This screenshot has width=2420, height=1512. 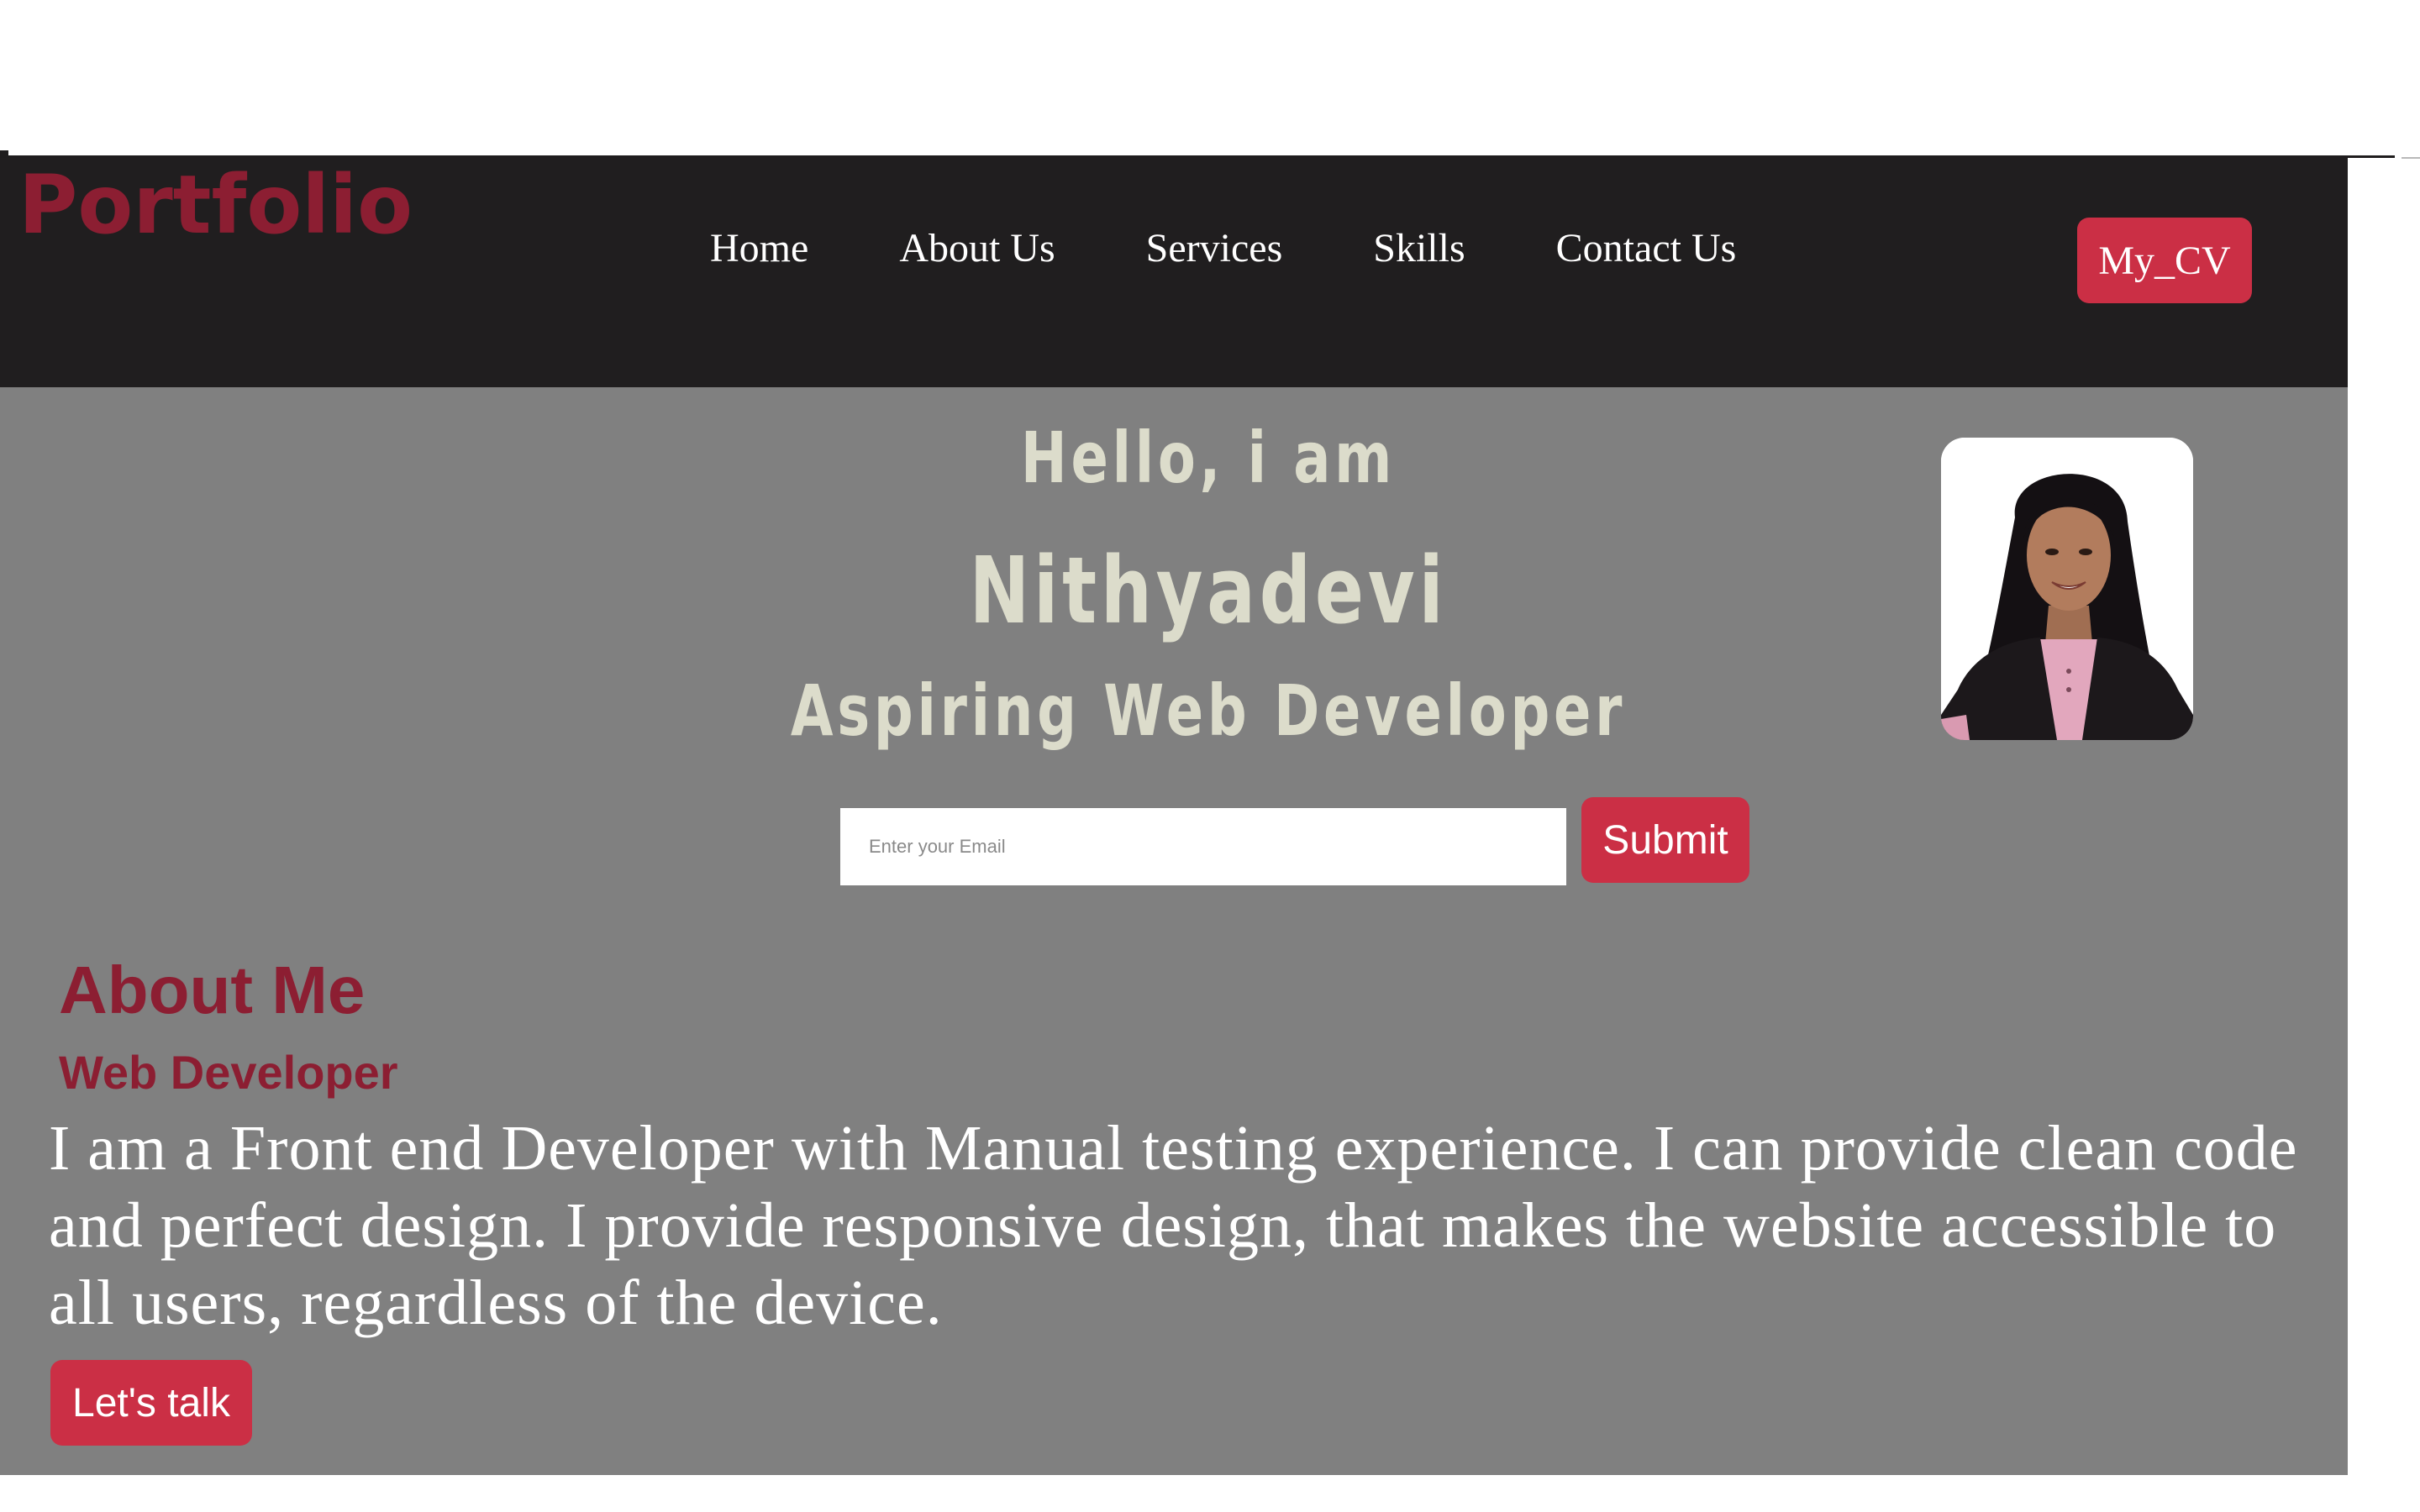 What do you see at coordinates (2164, 260) in the screenshot?
I see `cv-button: My_CV` at bounding box center [2164, 260].